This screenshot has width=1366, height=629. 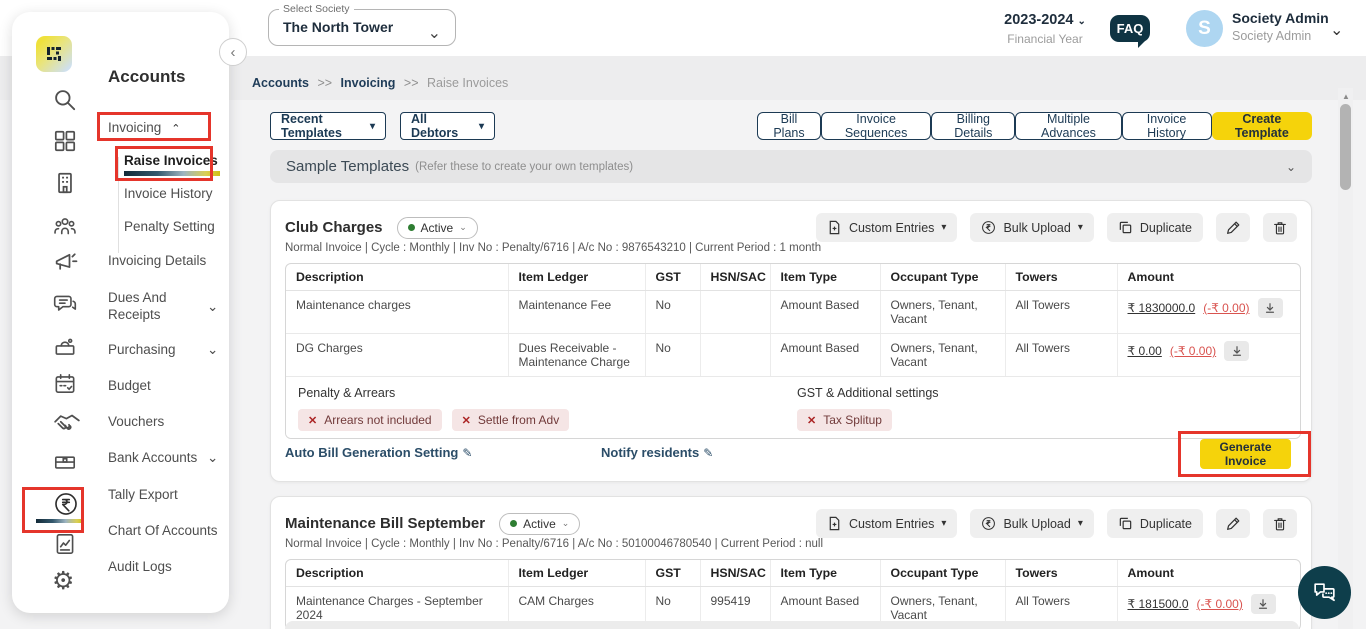 I want to click on col-description: Description, so click(x=397, y=277).